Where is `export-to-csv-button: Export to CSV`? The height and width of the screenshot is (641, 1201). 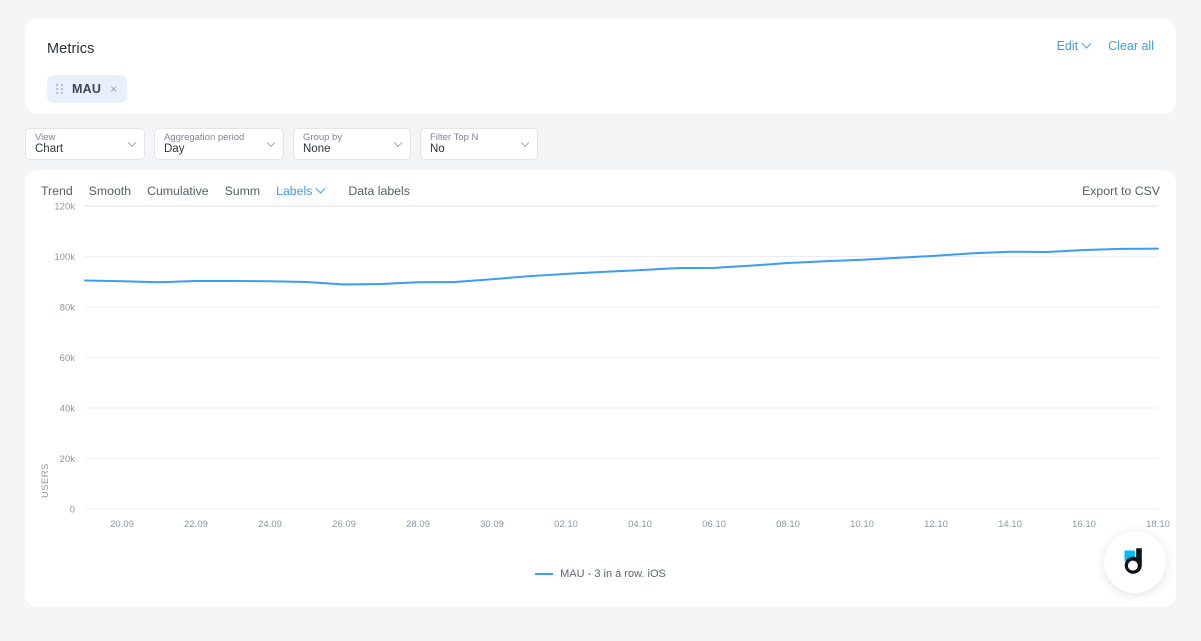 export-to-csv-button: Export to CSV is located at coordinates (1121, 191).